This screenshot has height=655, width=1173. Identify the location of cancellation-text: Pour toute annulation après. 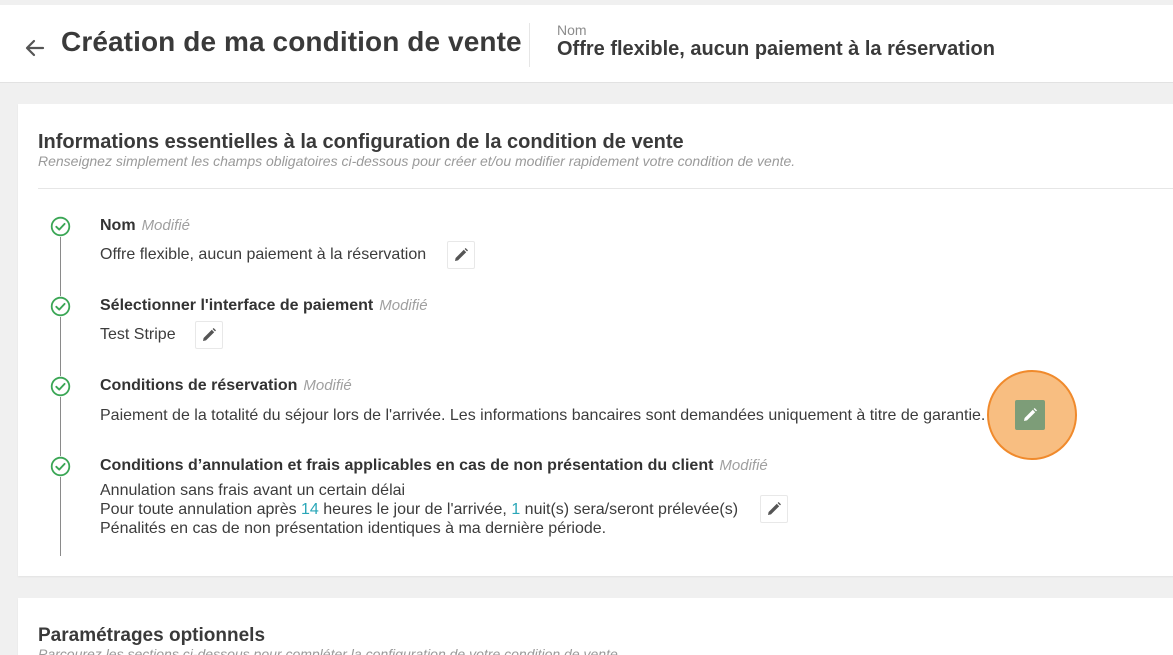
(201, 509).